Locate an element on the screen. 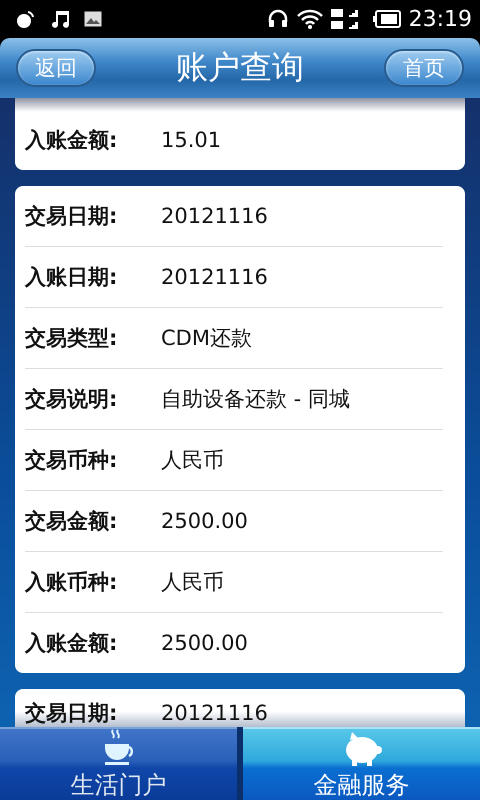 The width and height of the screenshot is (480, 800). field-label: 交易币种: is located at coordinates (71, 460).